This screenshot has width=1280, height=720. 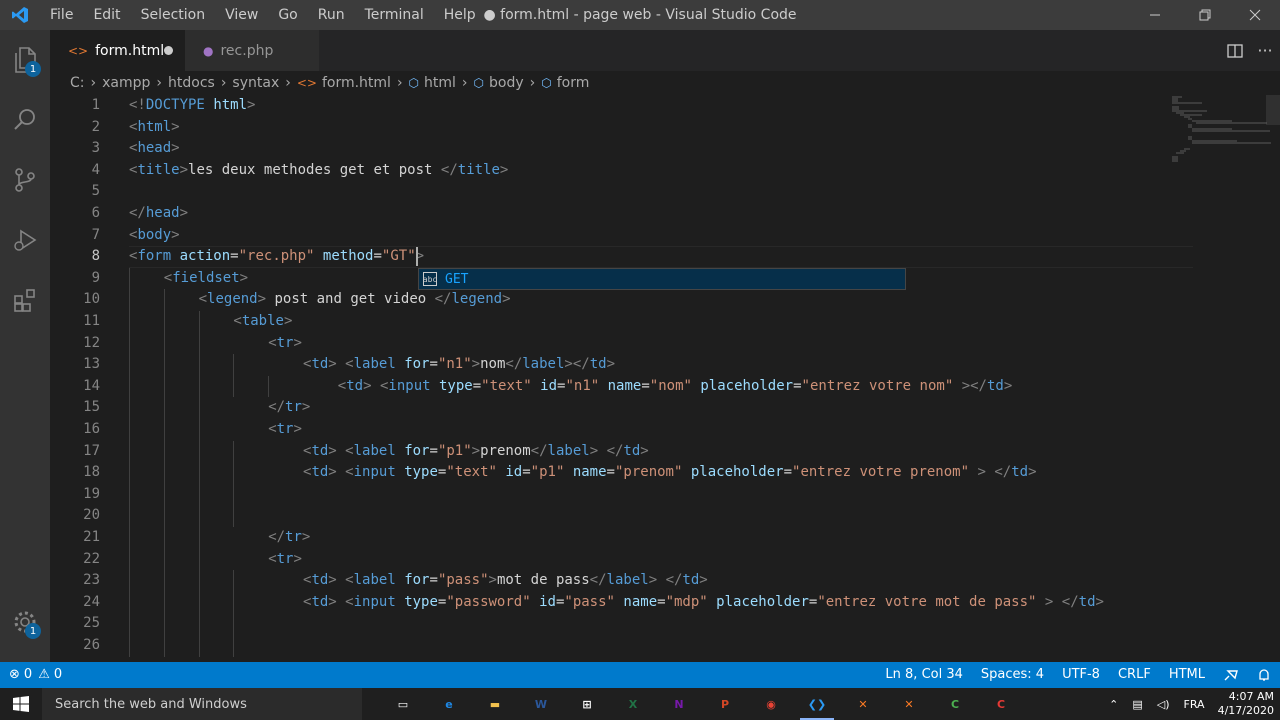 What do you see at coordinates (1255, 15) in the screenshot?
I see `close-button` at bounding box center [1255, 15].